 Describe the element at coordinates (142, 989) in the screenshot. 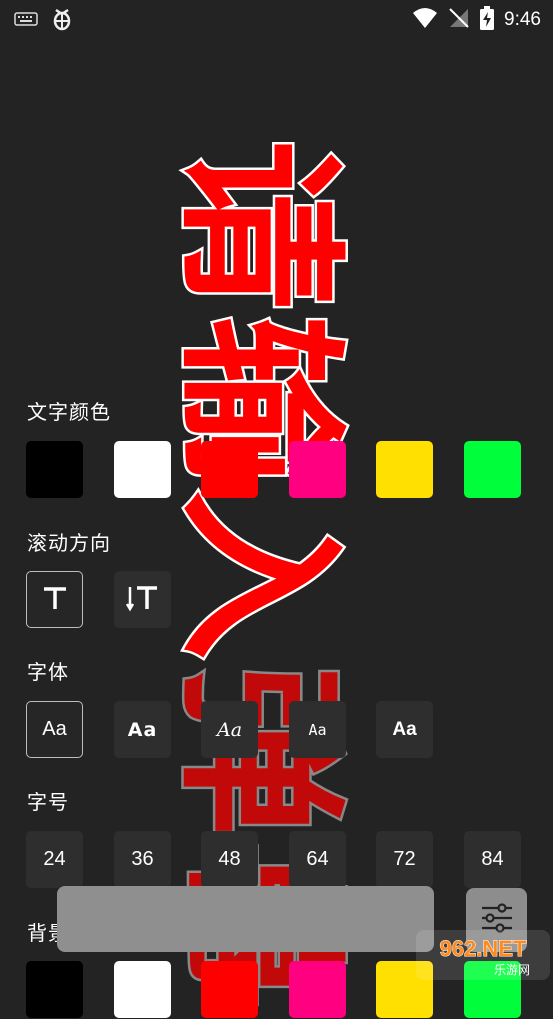

I see `bg-color-swatch-white` at that location.